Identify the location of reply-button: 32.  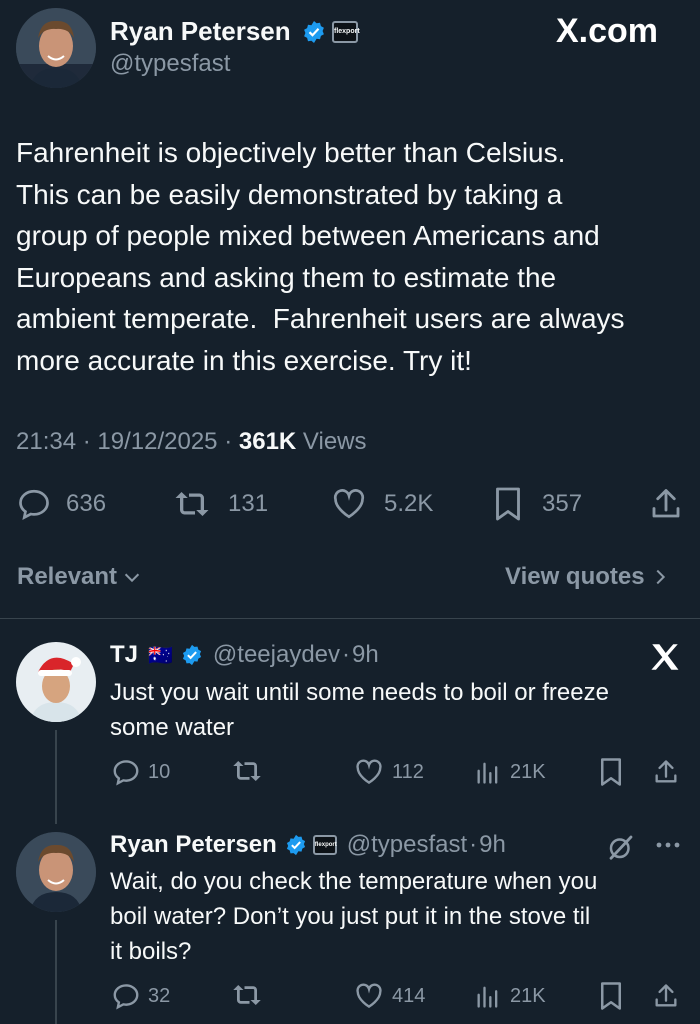
(140, 996).